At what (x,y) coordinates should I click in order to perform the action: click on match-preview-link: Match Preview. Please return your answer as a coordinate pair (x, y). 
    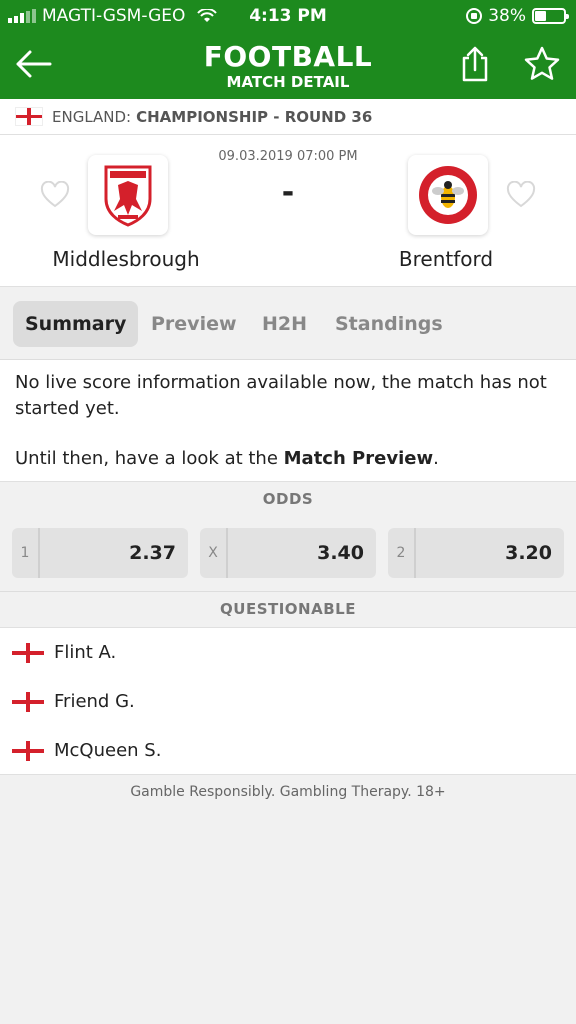
    Looking at the image, I should click on (358, 458).